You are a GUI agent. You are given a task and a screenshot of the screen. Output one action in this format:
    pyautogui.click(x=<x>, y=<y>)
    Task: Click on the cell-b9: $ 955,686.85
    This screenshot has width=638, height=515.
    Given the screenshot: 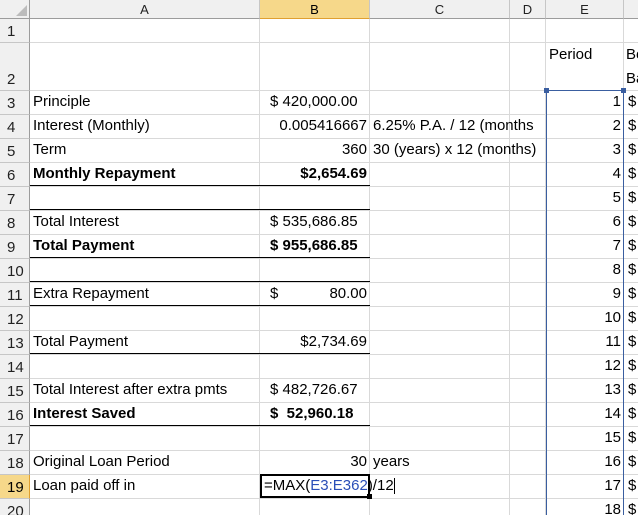 What is the action you would take?
    pyautogui.click(x=314, y=246)
    